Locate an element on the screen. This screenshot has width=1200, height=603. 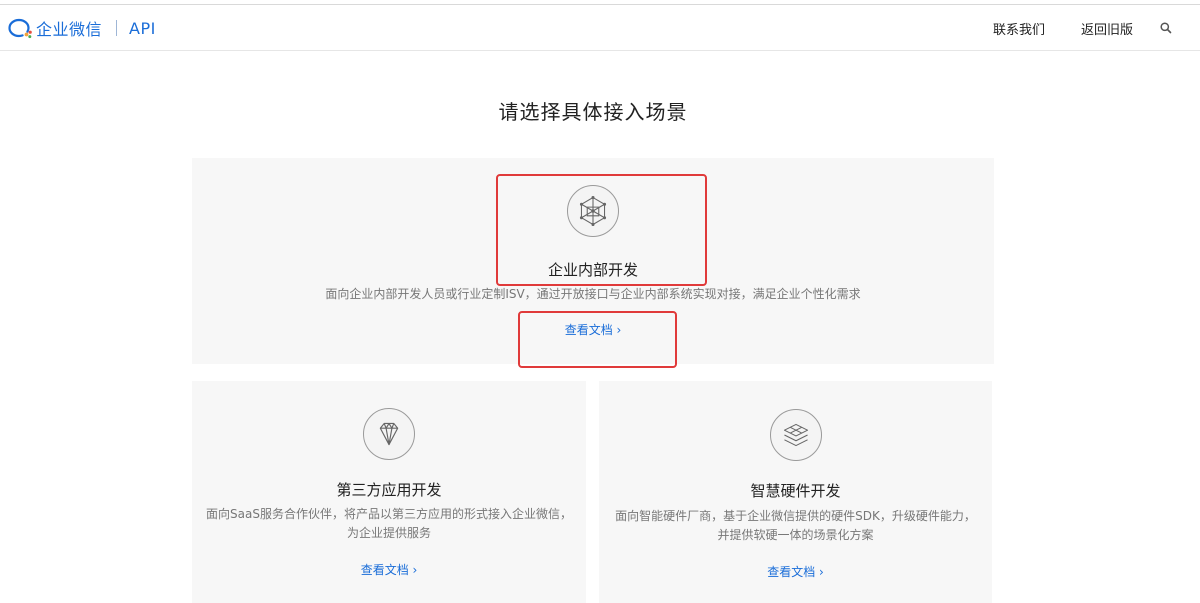
brand-api-label: API is located at coordinates (142, 28).